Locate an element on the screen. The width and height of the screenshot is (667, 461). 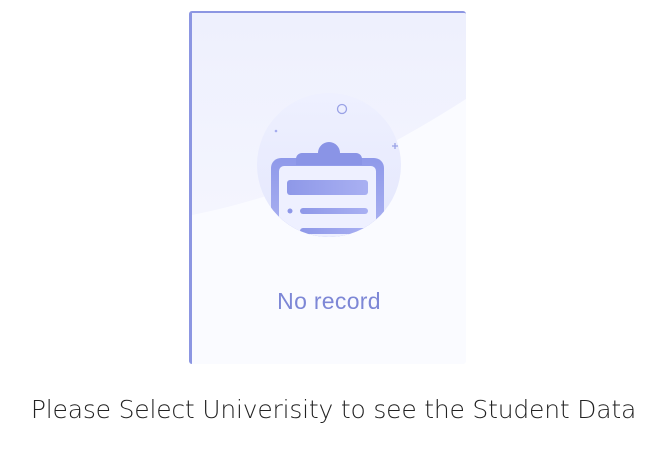
sparkle-dot-icon is located at coordinates (276, 131).